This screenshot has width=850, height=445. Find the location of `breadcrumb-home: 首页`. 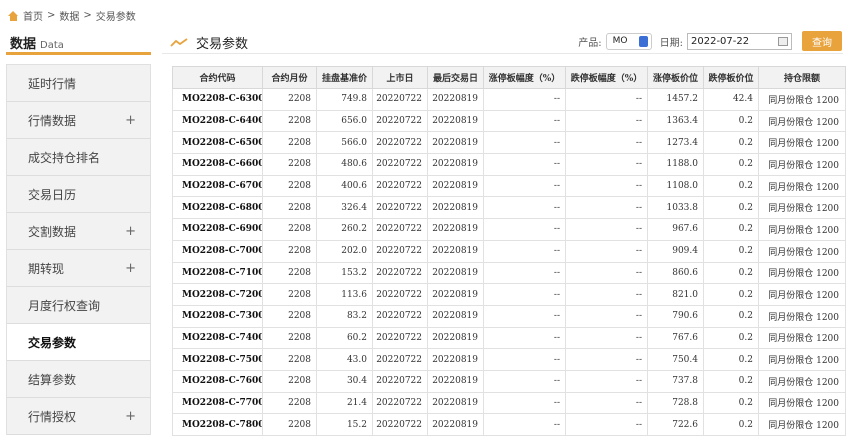

breadcrumb-home: 首页 is located at coordinates (33, 15).